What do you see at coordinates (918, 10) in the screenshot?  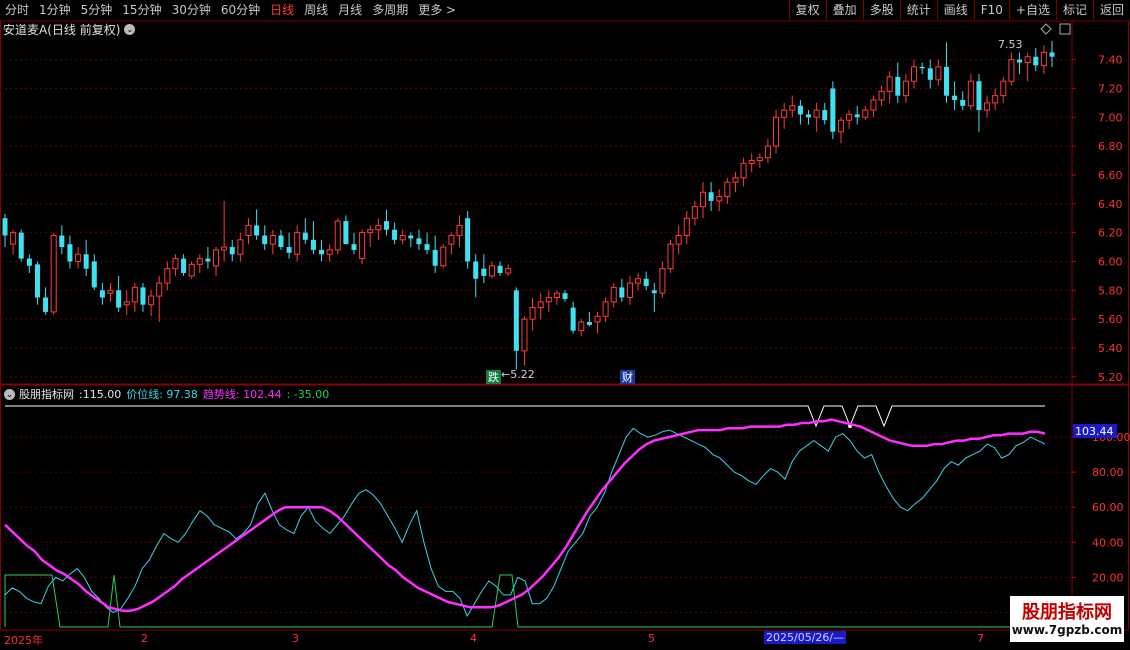 I see `stats-button: 统计` at bounding box center [918, 10].